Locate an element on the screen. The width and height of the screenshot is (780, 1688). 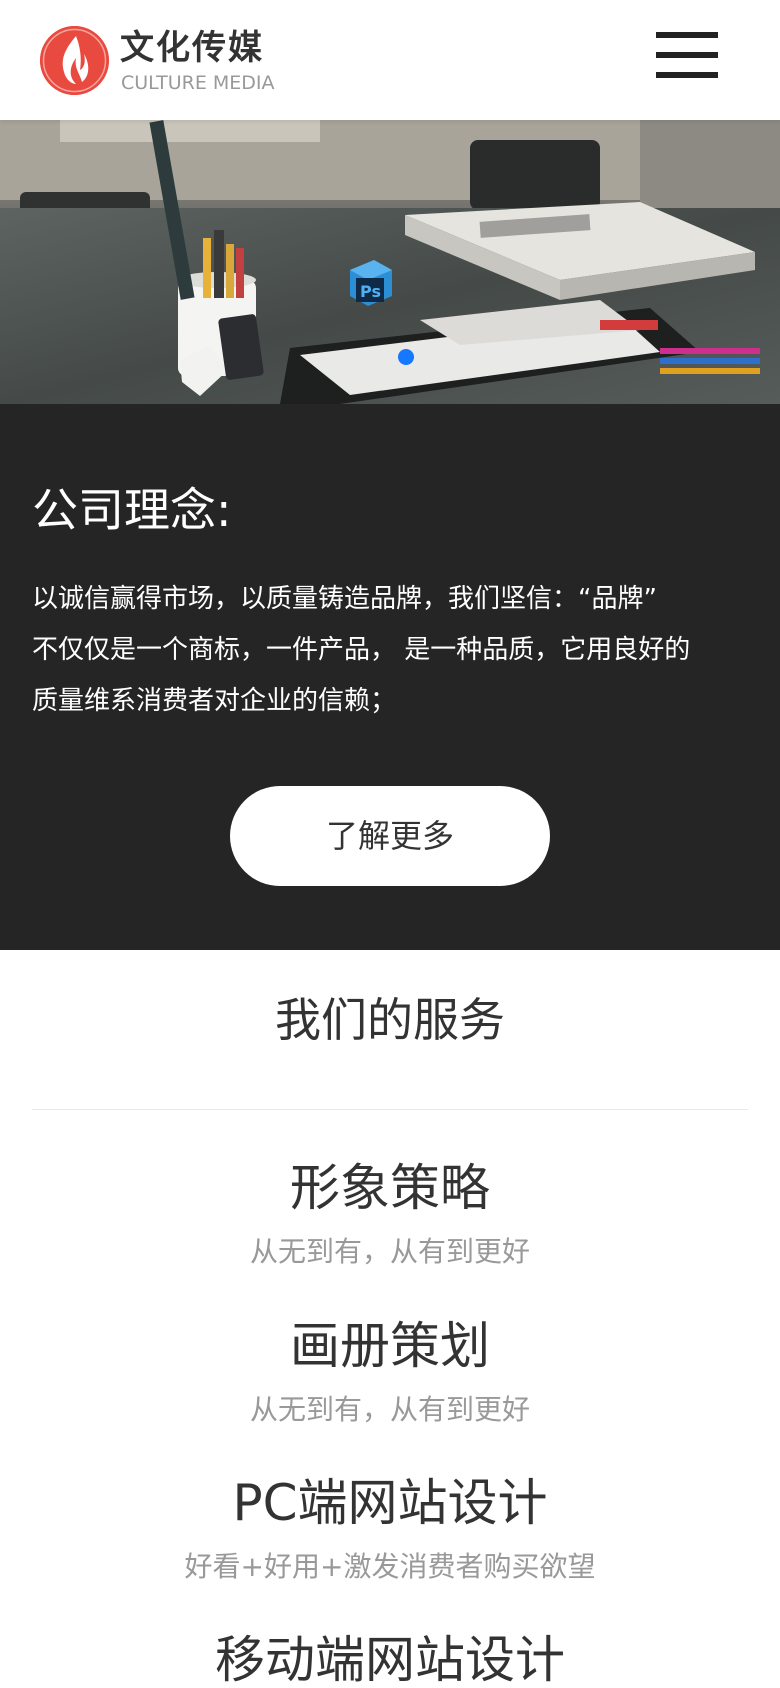
service-name: 形象策略 is located at coordinates (390, 1188).